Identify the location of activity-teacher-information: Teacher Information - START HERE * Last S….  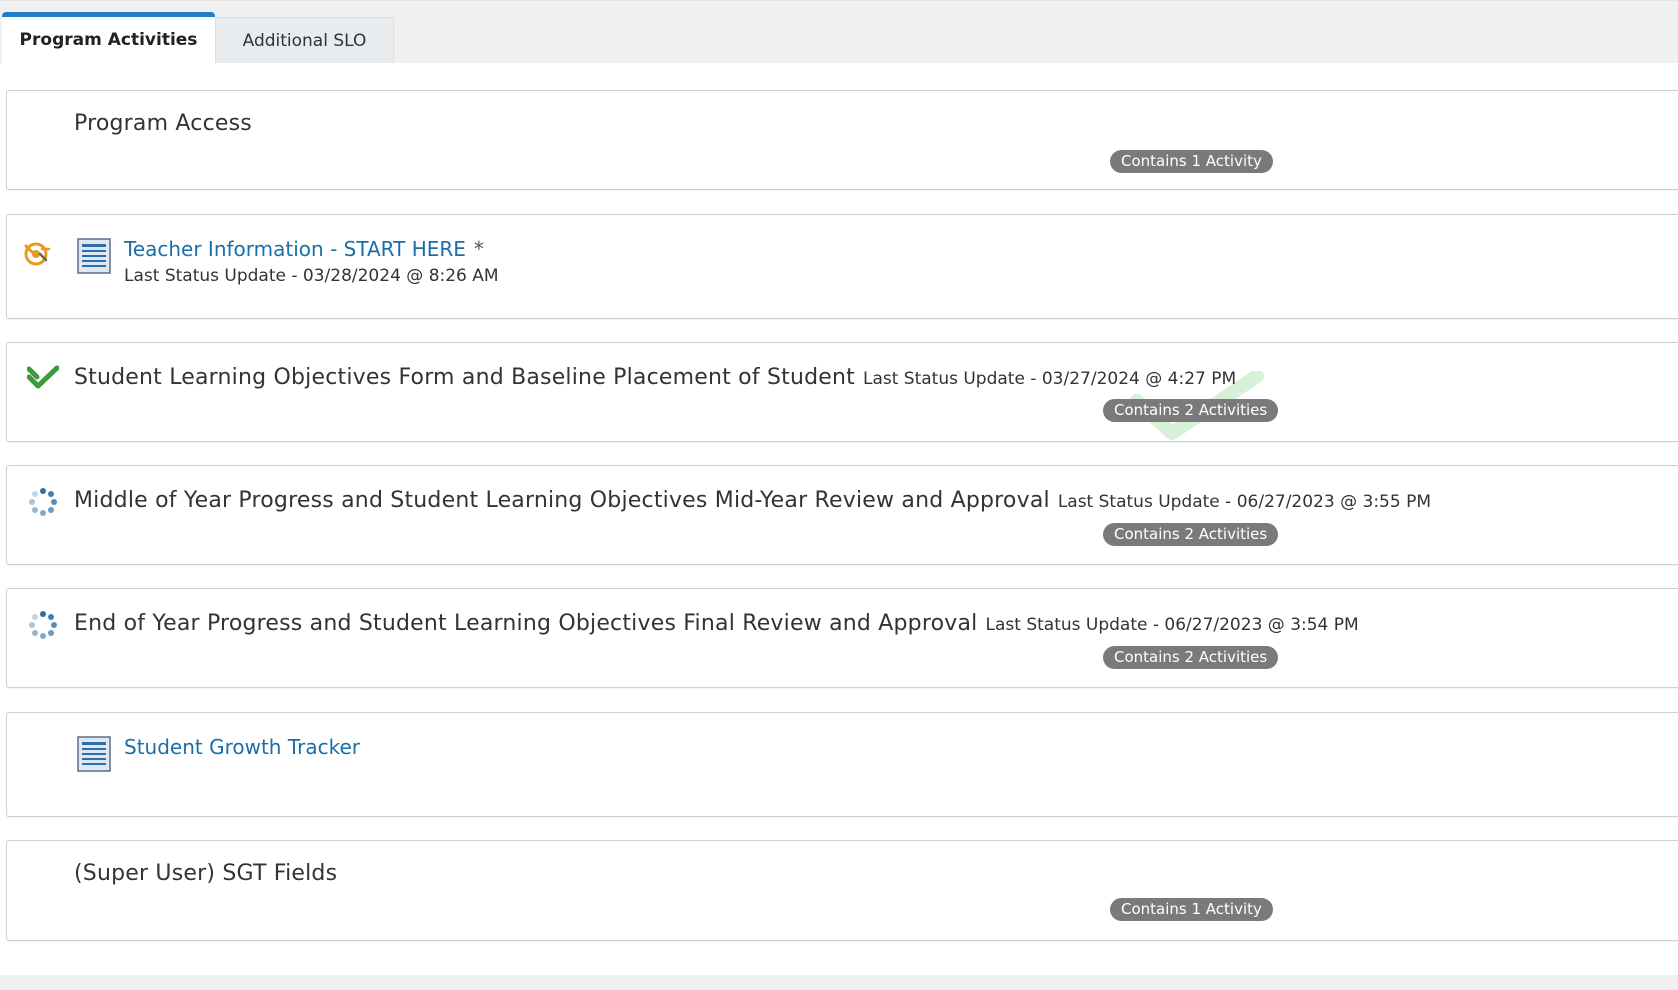
(842, 266).